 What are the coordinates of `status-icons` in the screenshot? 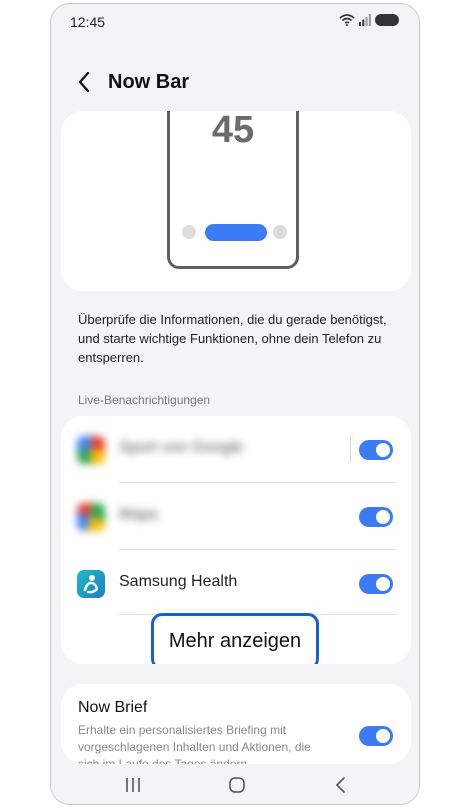 It's located at (369, 20).